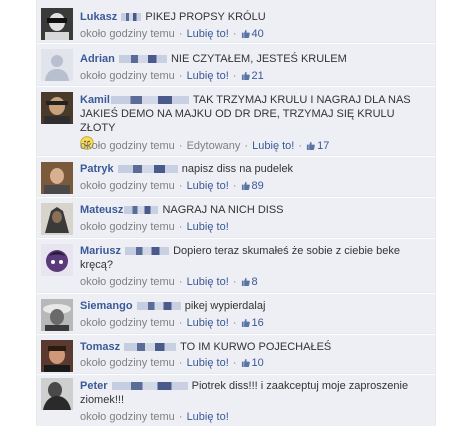 The width and height of the screenshot is (471, 426). What do you see at coordinates (106, 306) in the screenshot?
I see `comment-author: Siemango` at bounding box center [106, 306].